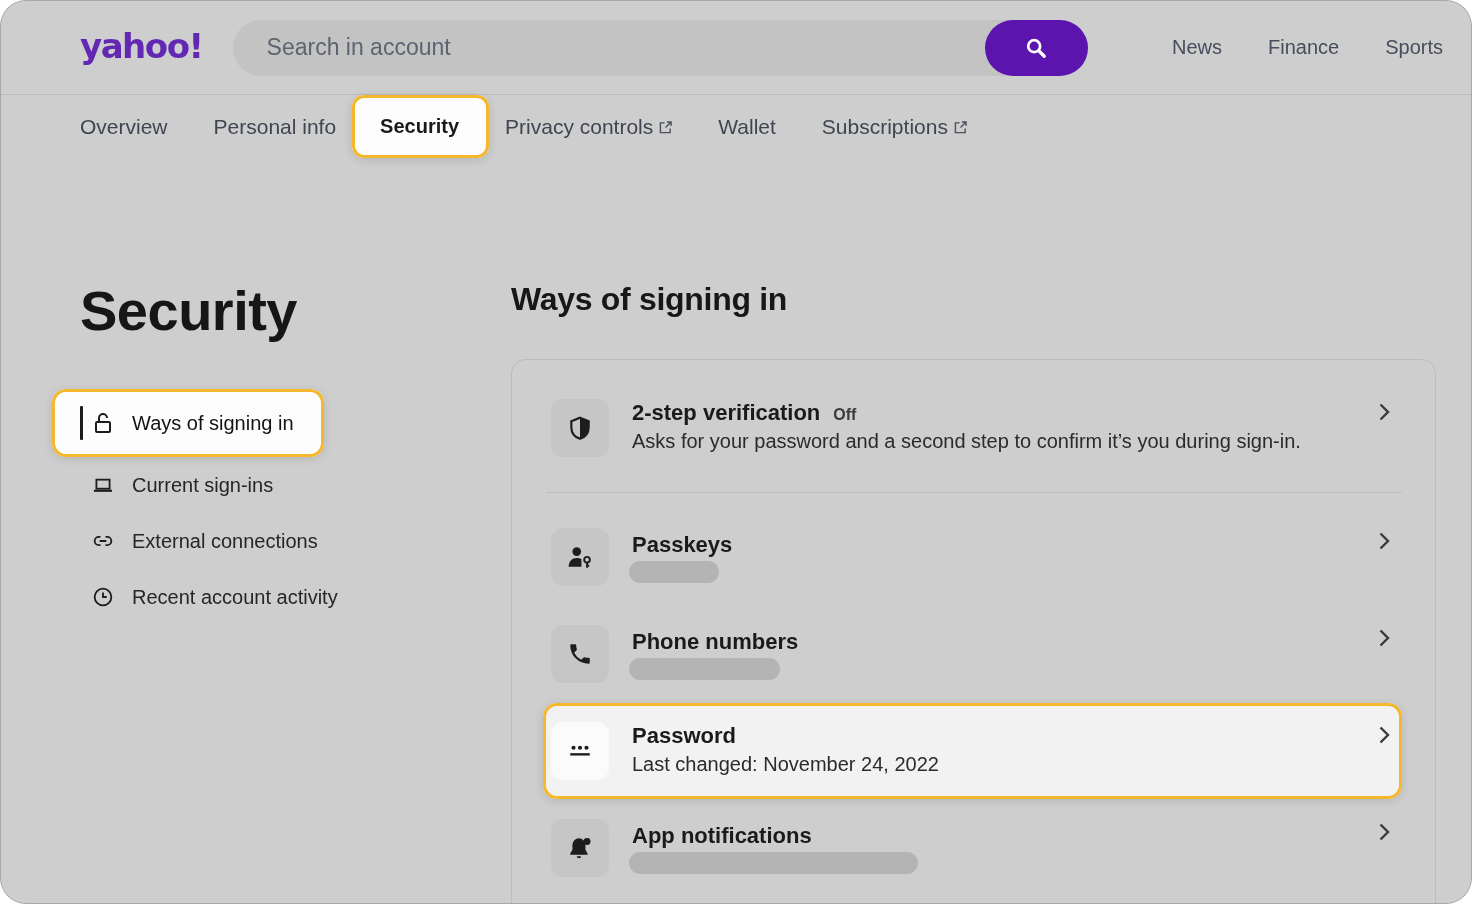 Image resolution: width=1472 pixels, height=904 pixels. What do you see at coordinates (684, 736) in the screenshot?
I see `setting-title: Password` at bounding box center [684, 736].